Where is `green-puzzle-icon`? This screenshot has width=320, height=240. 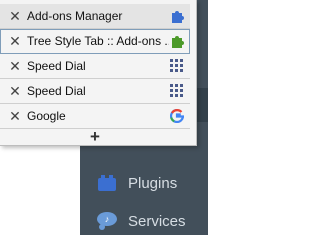 green-puzzle-icon is located at coordinates (177, 41).